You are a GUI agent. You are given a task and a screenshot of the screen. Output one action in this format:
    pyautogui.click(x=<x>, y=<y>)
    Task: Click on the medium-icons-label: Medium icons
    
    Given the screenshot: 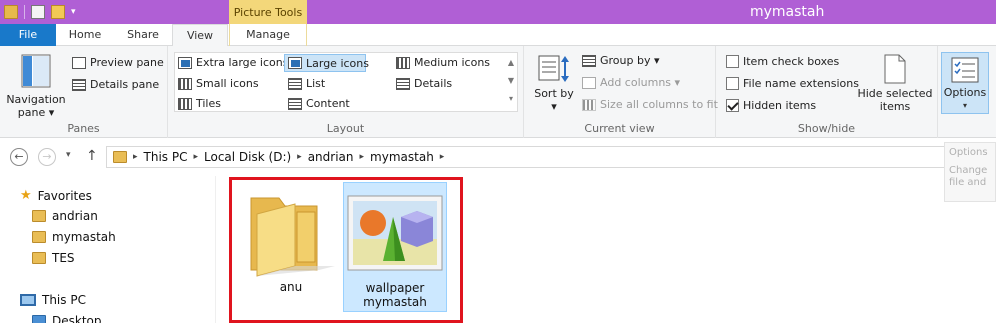 What is the action you would take?
    pyautogui.click(x=452, y=62)
    